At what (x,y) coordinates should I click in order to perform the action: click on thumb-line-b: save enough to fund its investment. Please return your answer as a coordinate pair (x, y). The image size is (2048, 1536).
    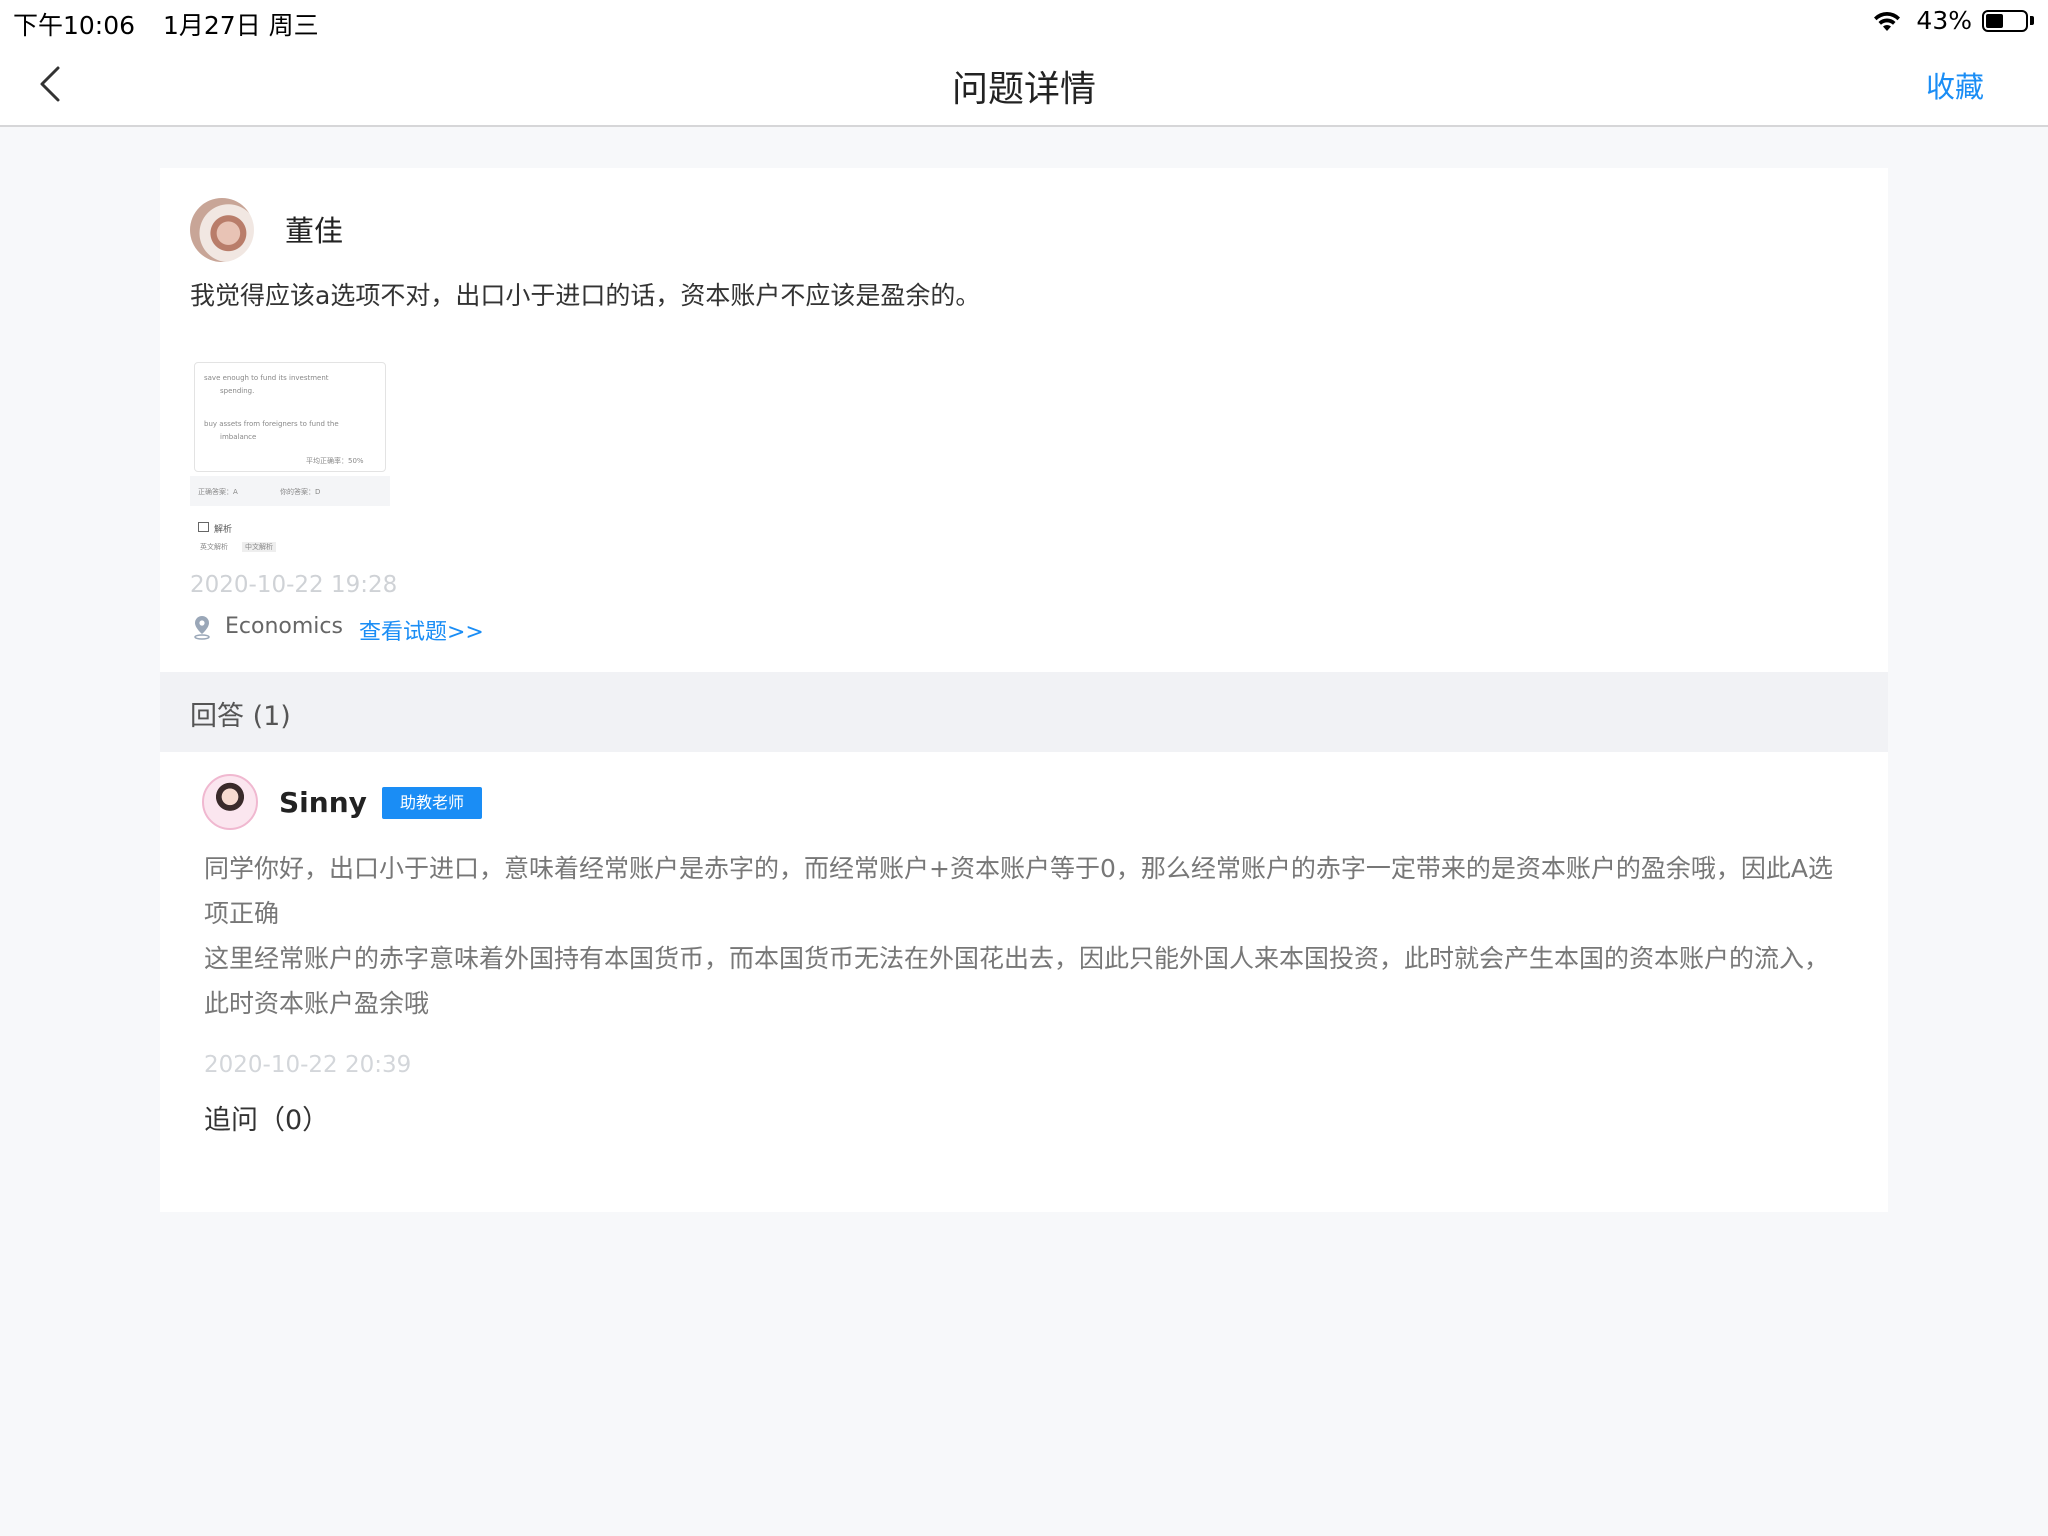
    Looking at the image, I should click on (266, 378).